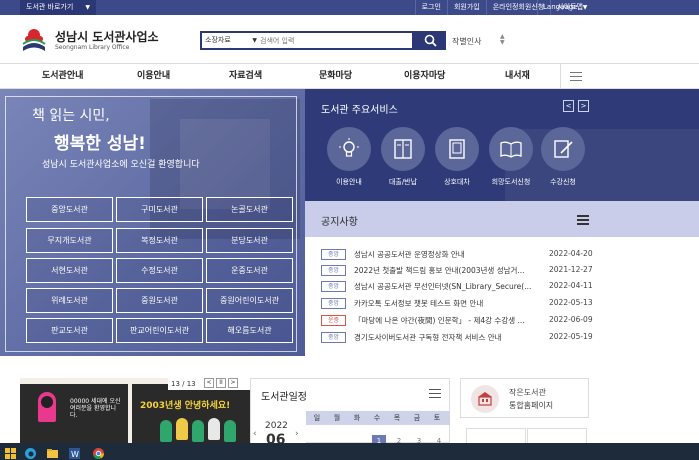 Image resolution: width=699 pixels, height=460 pixels. What do you see at coordinates (69, 330) in the screenshot?
I see `branch-button: 판교도서관` at bounding box center [69, 330].